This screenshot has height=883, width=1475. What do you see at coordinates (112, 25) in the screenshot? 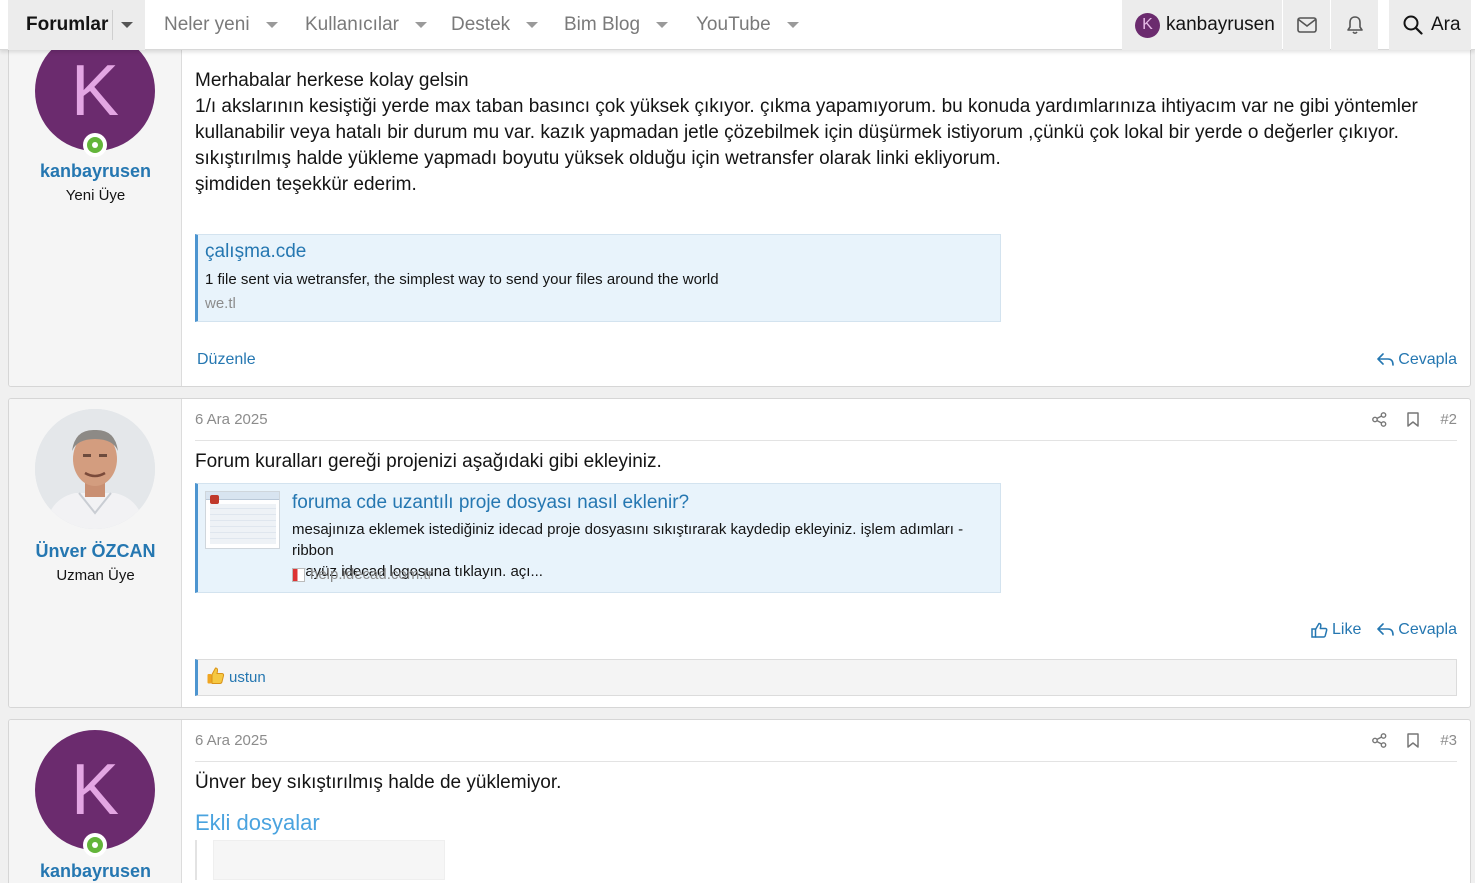
I see `divider` at bounding box center [112, 25].